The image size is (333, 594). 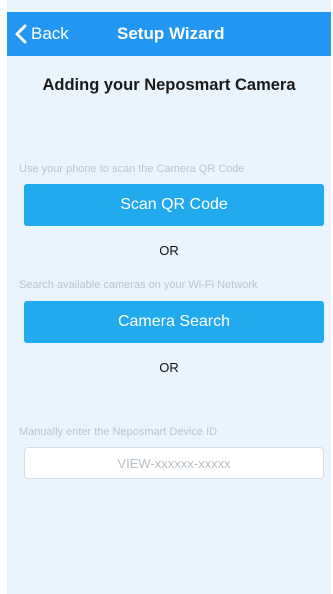 I want to click on section-heading: Adding your Neposmart Camera, so click(x=169, y=85).